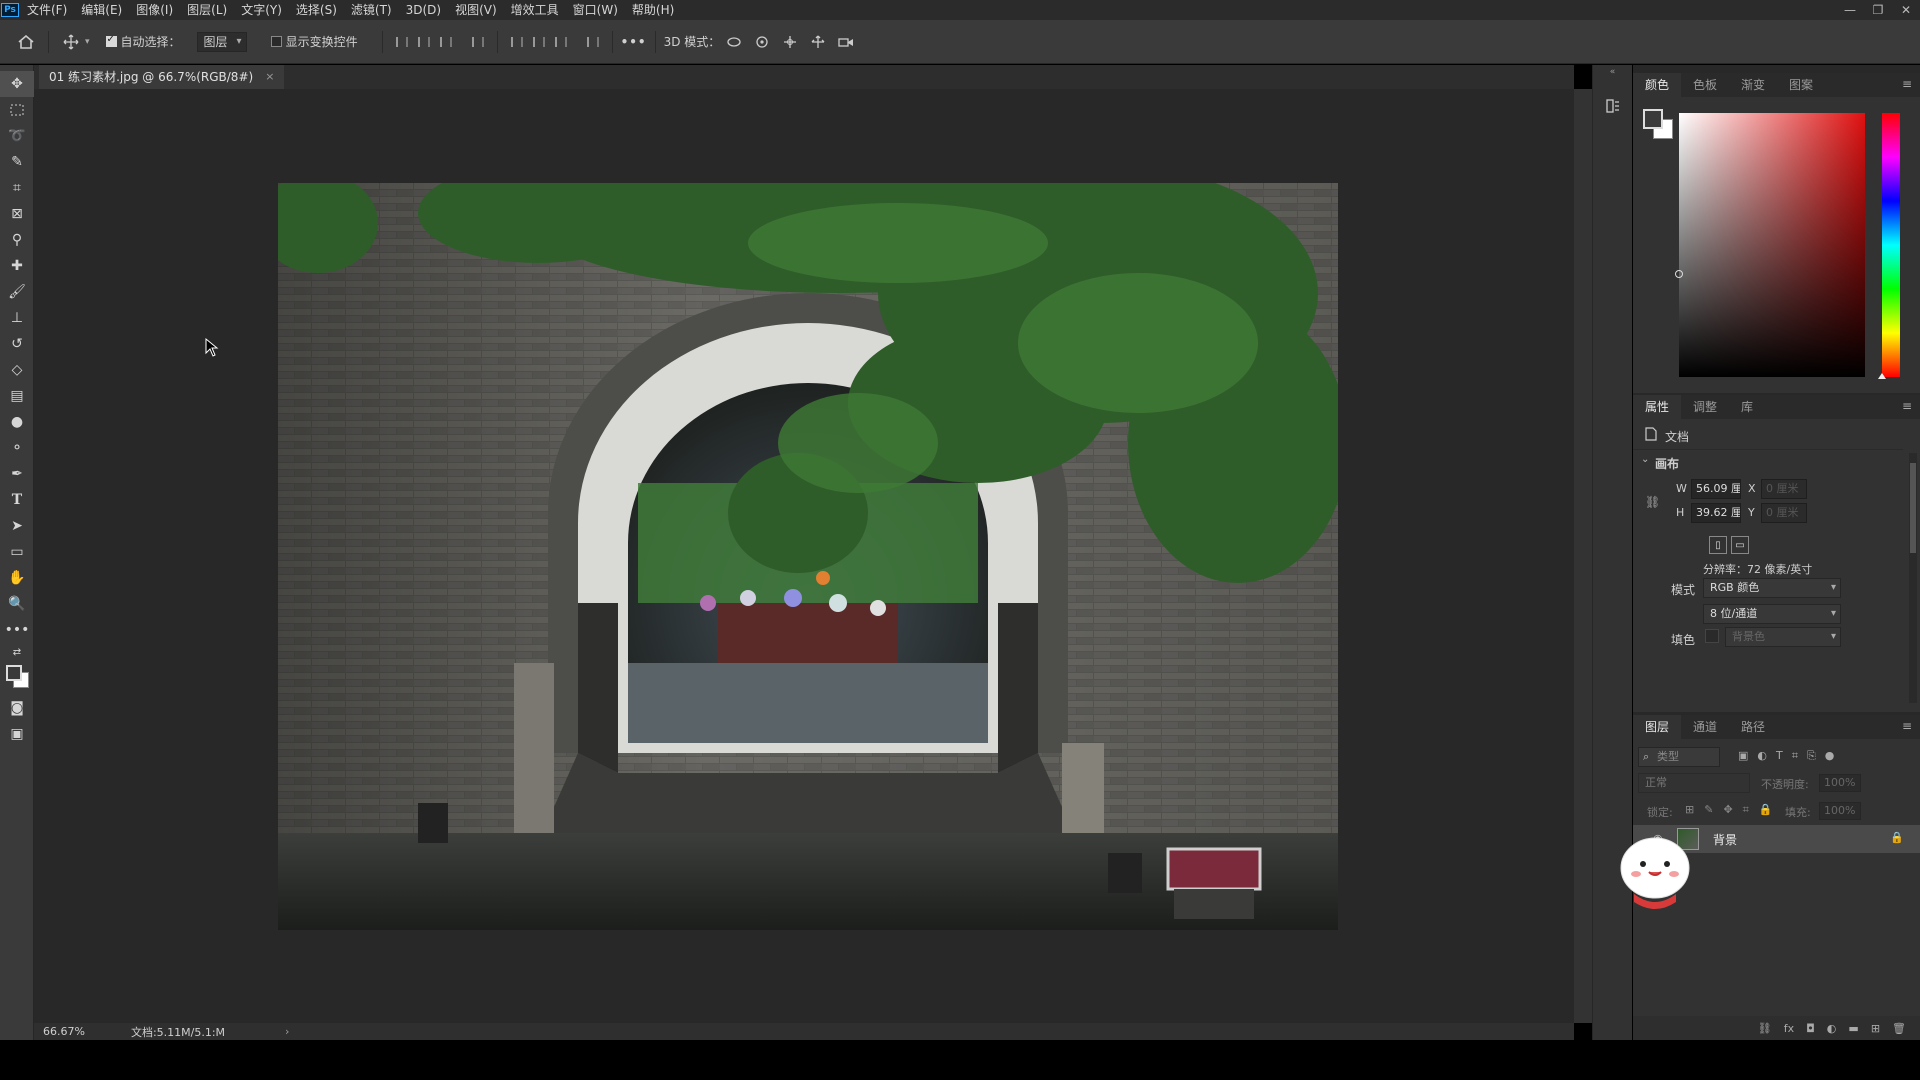 This screenshot has height=1080, width=1920. Describe the element at coordinates (1718, 545) in the screenshot. I see `portrait-orientation-icon: ▯` at that location.